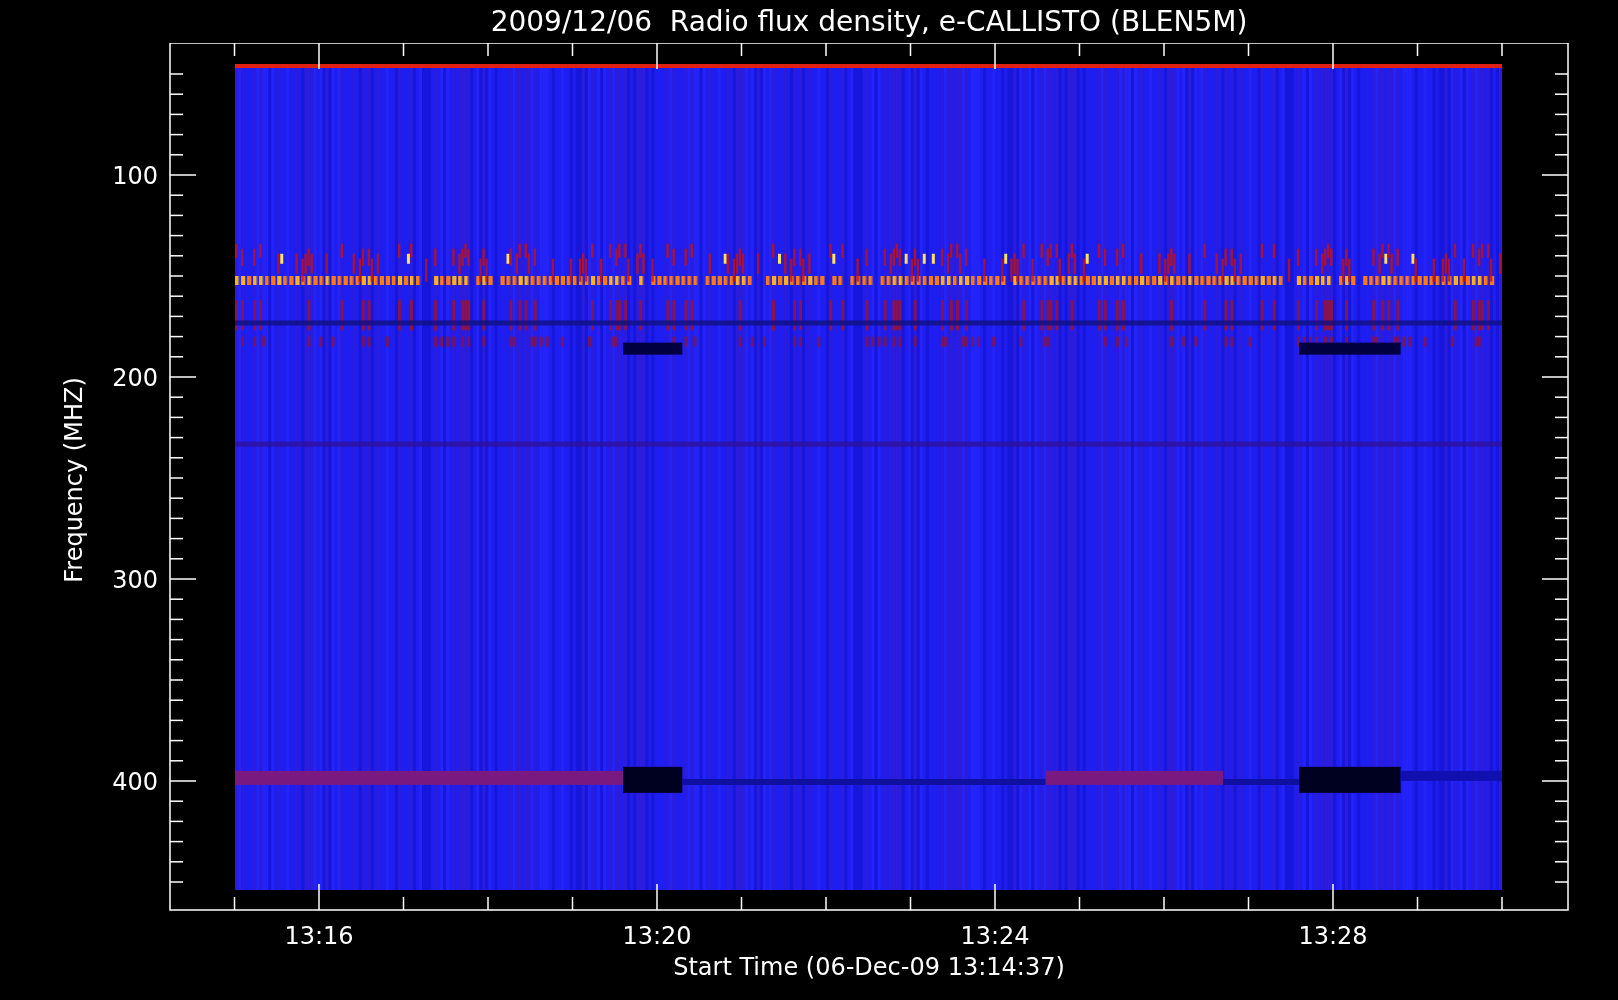  I want to click on chart-title: 2009/12/06 Radio flux density, e-CALLISTO (BLEN5M), so click(869, 21).